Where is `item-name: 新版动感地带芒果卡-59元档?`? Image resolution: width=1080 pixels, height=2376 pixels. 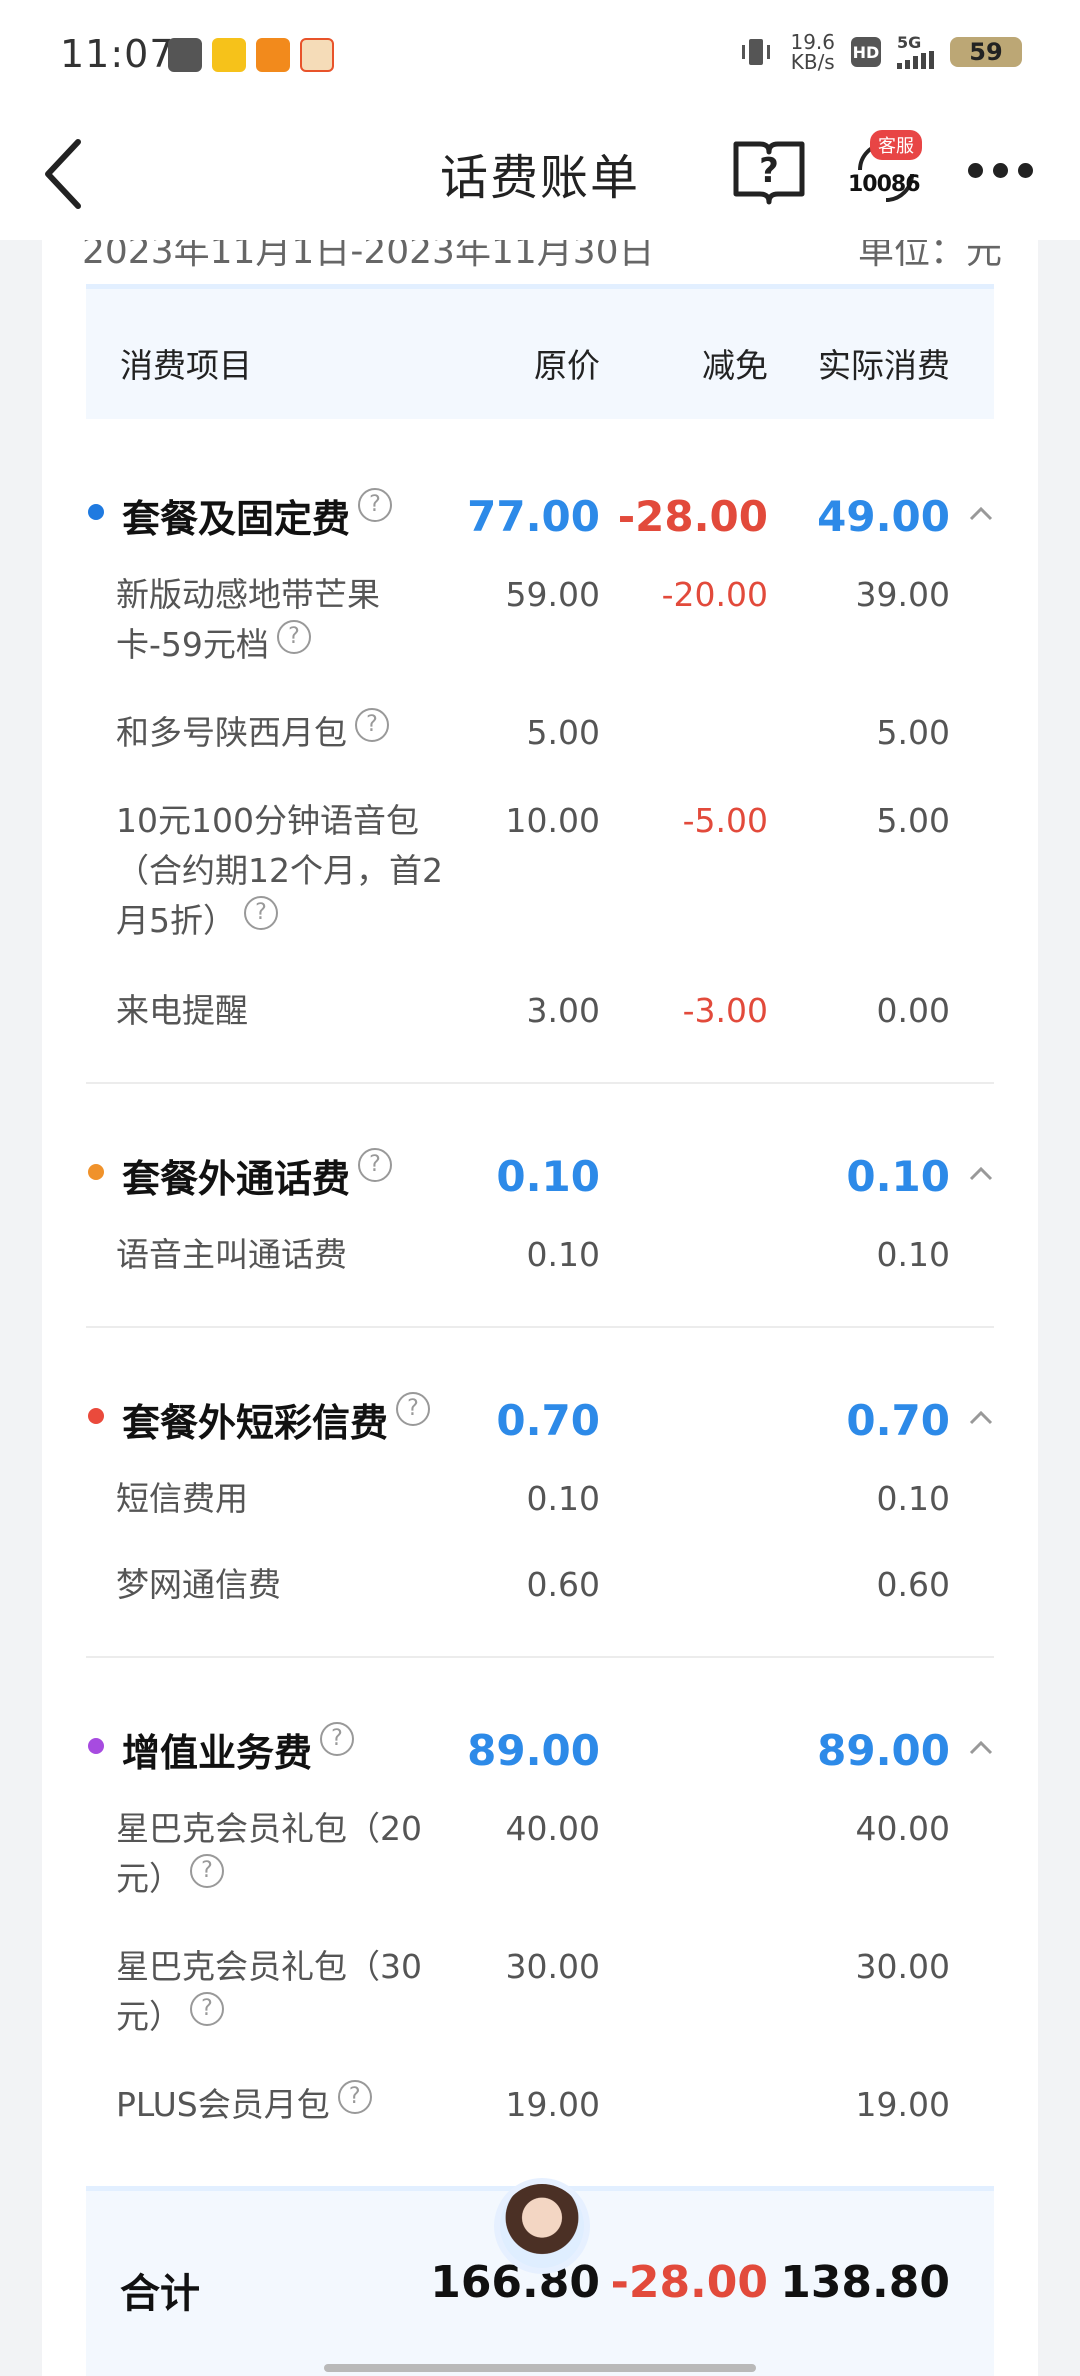
item-name: 新版动感地带芒果卡-59元档? is located at coordinates (248, 619).